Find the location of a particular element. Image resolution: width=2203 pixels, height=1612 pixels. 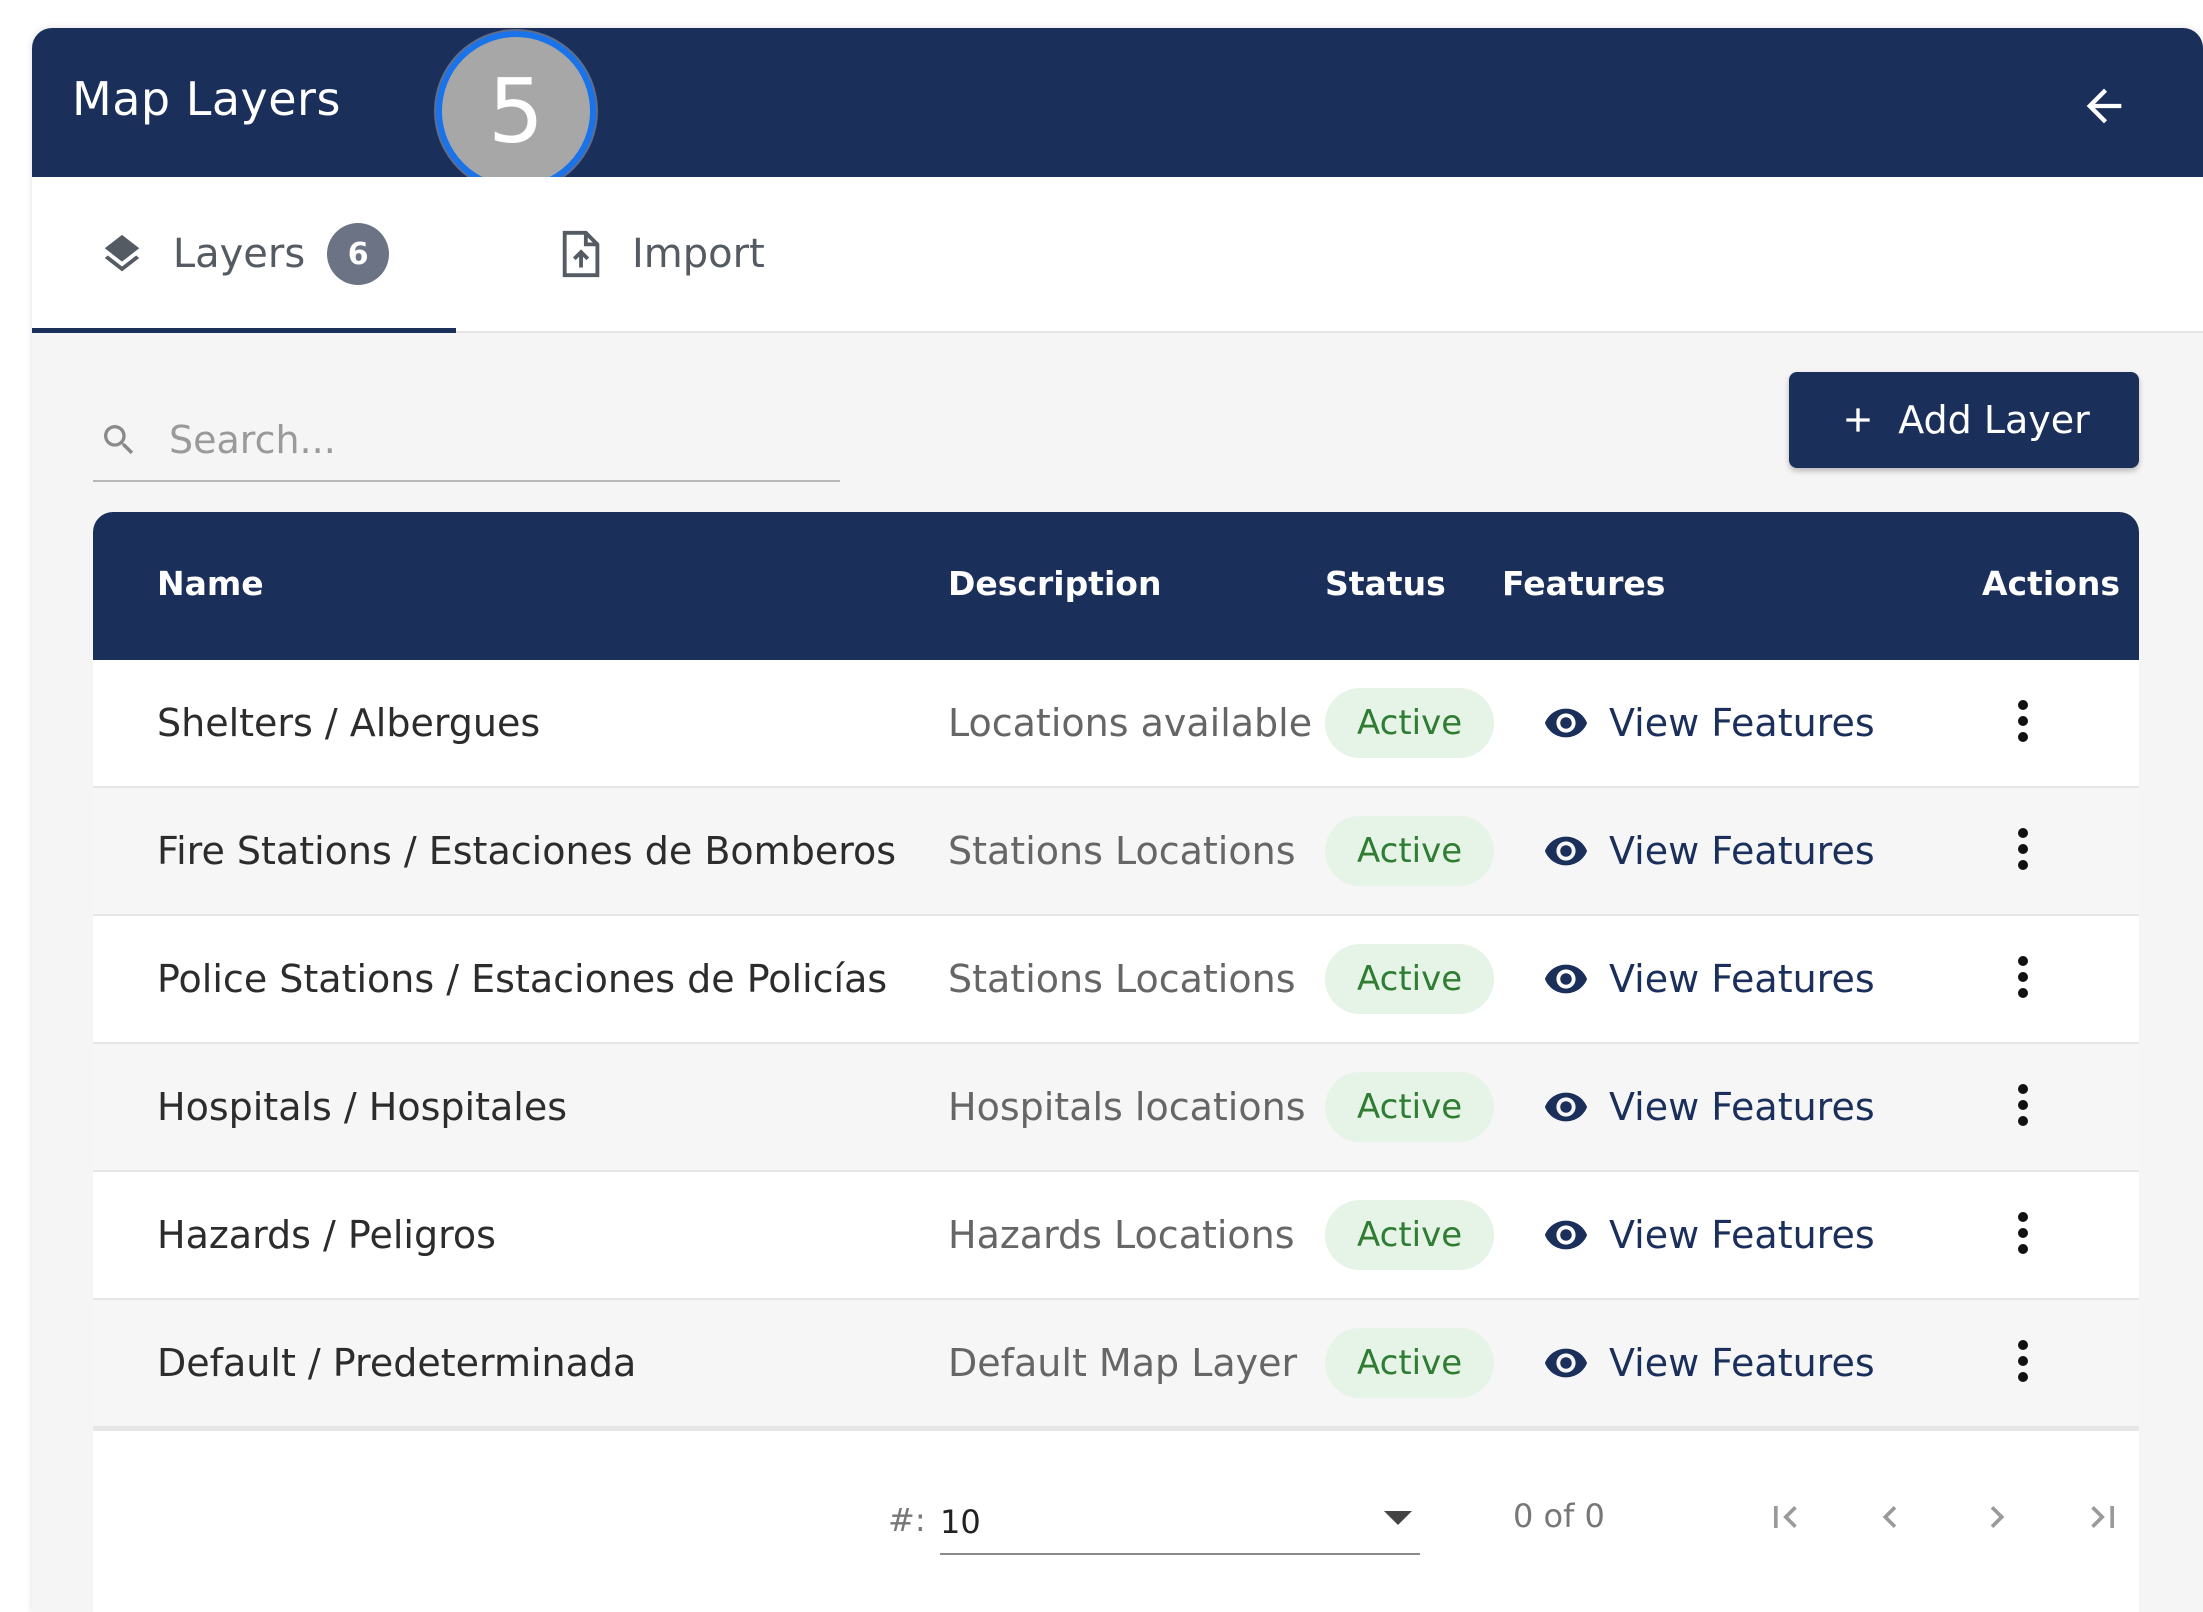

first-page-icon is located at coordinates (1785, 1519).